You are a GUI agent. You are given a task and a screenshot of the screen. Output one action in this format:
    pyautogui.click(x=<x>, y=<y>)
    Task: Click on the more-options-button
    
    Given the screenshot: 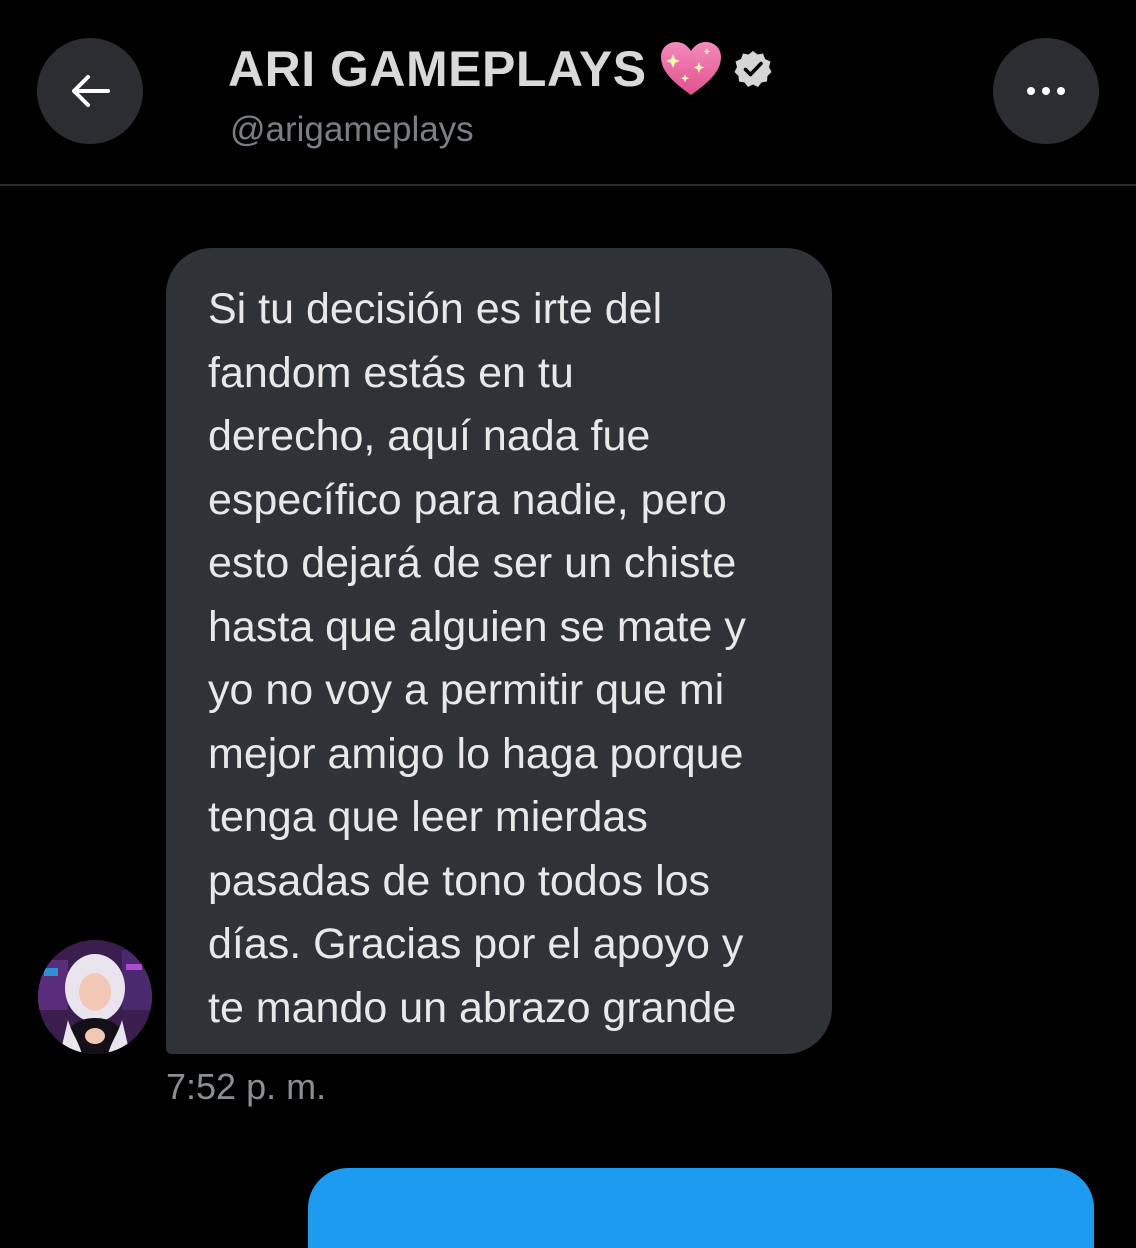 What is the action you would take?
    pyautogui.click(x=1046, y=91)
    